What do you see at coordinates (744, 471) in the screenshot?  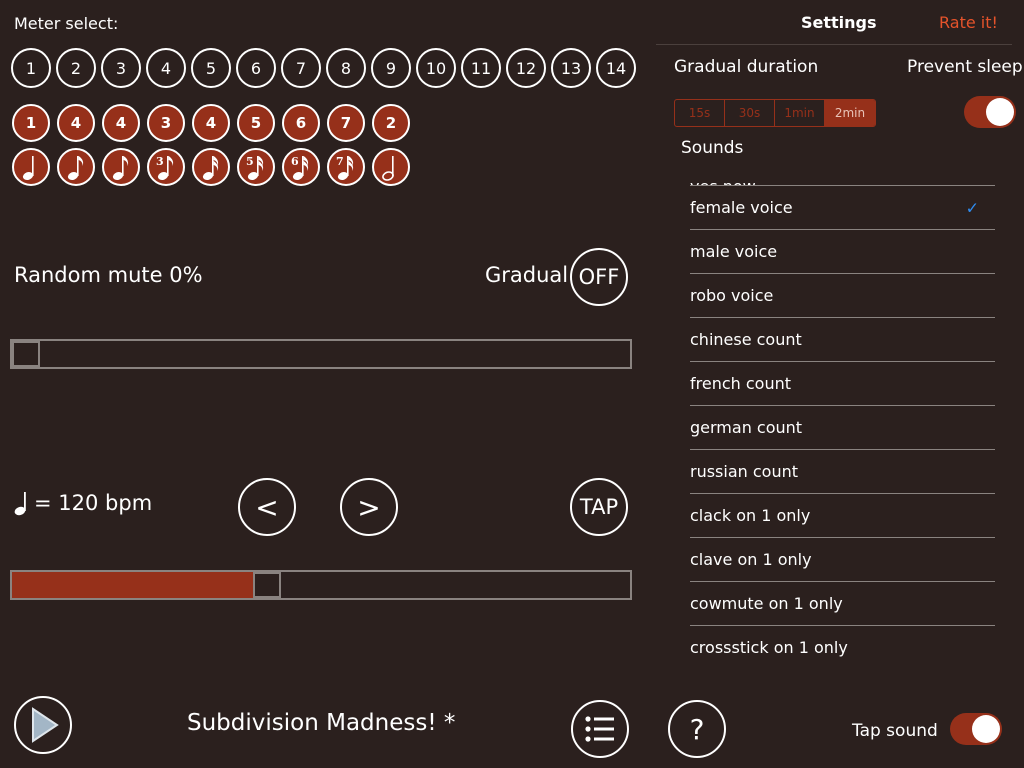 I see `sound-item-label: russian count` at bounding box center [744, 471].